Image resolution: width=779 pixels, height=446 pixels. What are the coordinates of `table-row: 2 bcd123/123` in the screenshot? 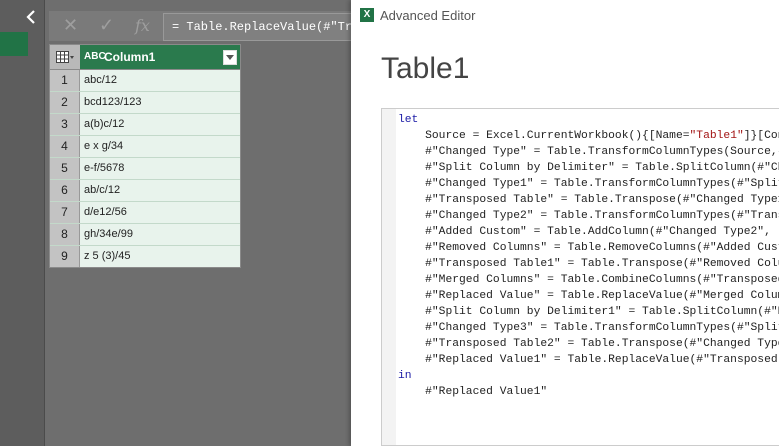 It's located at (145, 103).